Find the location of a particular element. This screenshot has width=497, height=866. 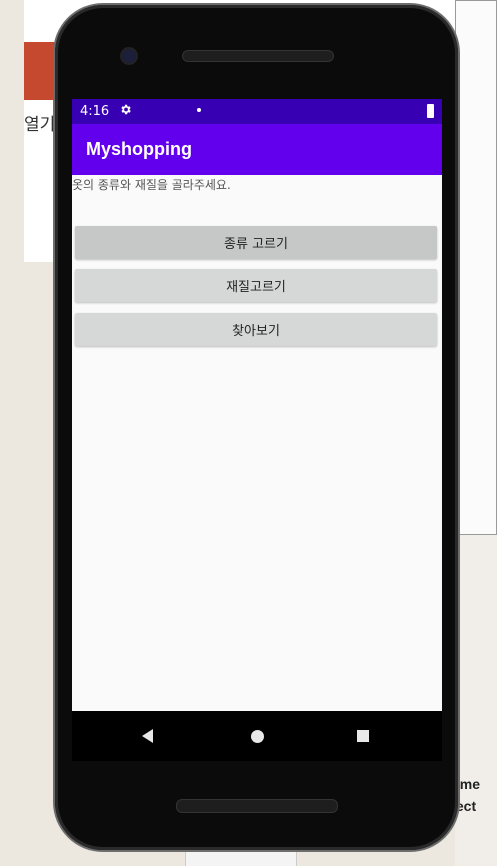

status-bar: 4:16 is located at coordinates (257, 111).